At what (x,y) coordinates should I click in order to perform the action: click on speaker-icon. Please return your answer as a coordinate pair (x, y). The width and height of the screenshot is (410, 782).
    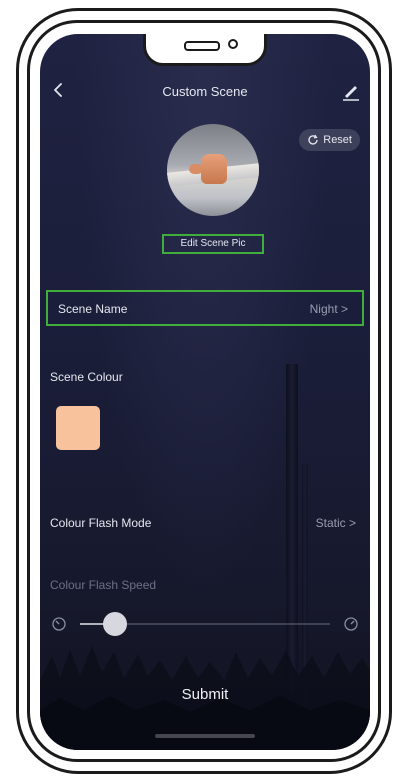
    Looking at the image, I should click on (202, 46).